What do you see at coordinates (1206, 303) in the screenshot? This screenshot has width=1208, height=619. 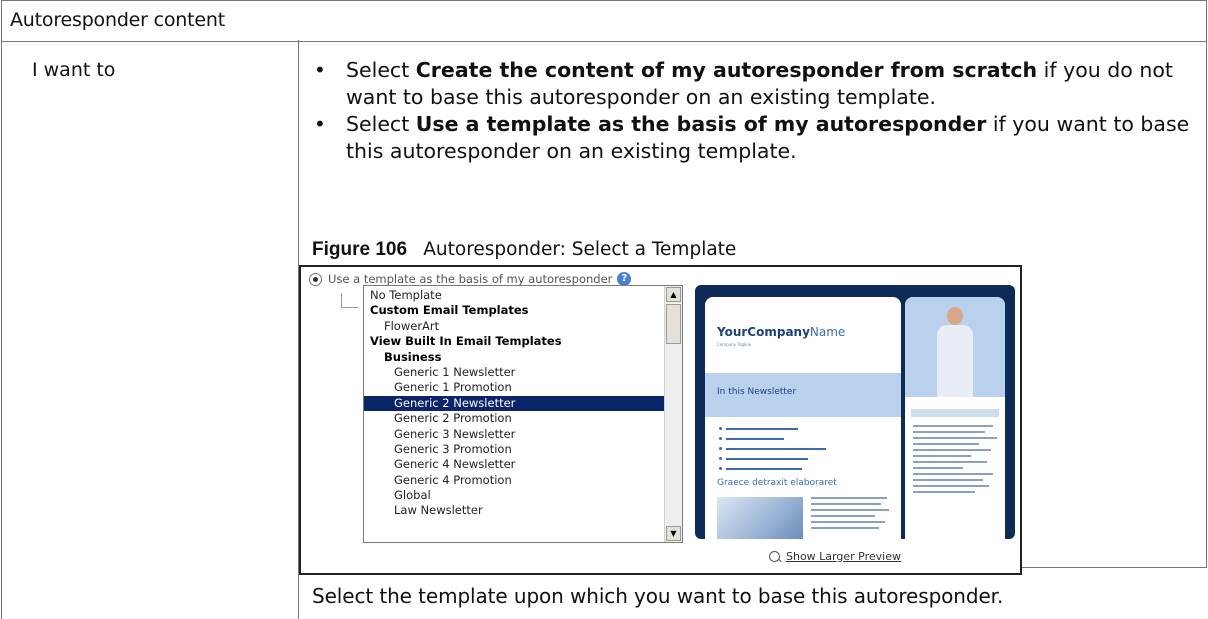 I see `table-border-right` at bounding box center [1206, 303].